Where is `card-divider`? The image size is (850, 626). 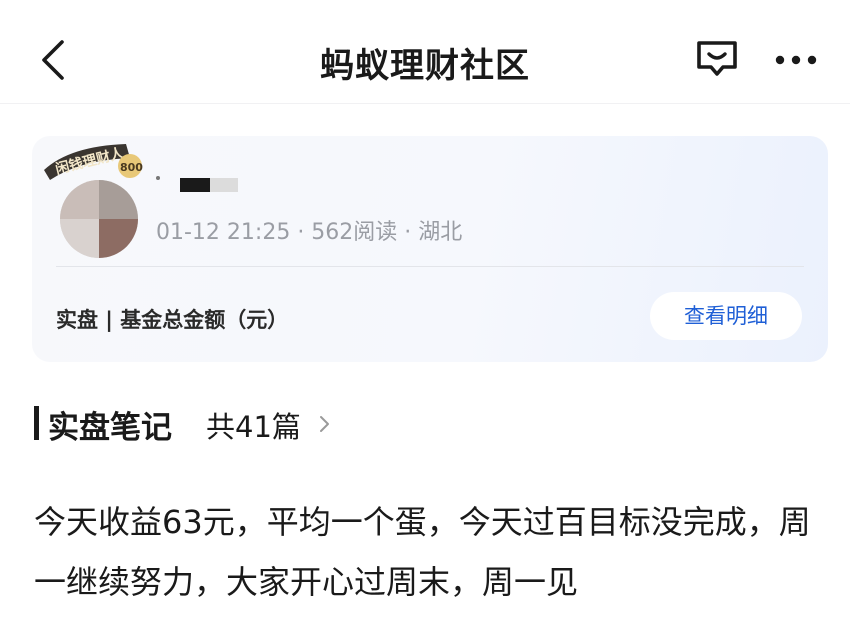
card-divider is located at coordinates (430, 266).